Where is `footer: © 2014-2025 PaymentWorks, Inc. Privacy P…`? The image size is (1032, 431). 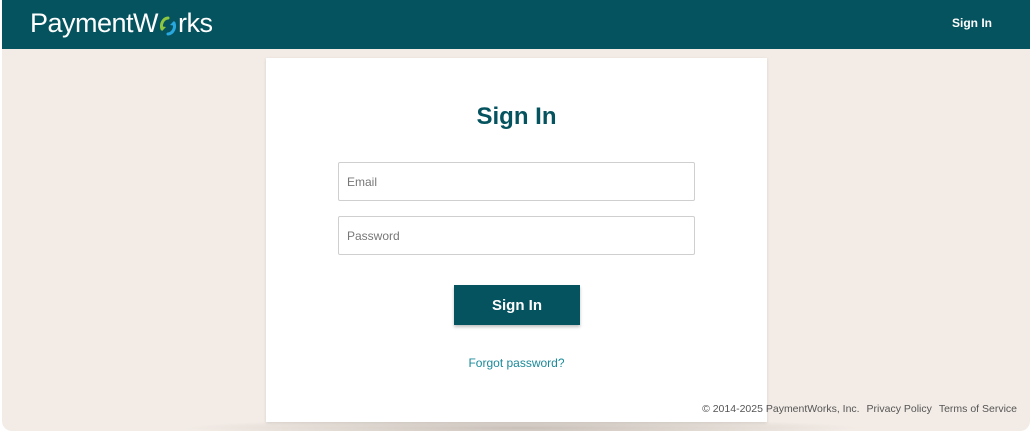
footer: © 2014-2025 PaymentWorks, Inc. Privacy P… is located at coordinates (857, 409).